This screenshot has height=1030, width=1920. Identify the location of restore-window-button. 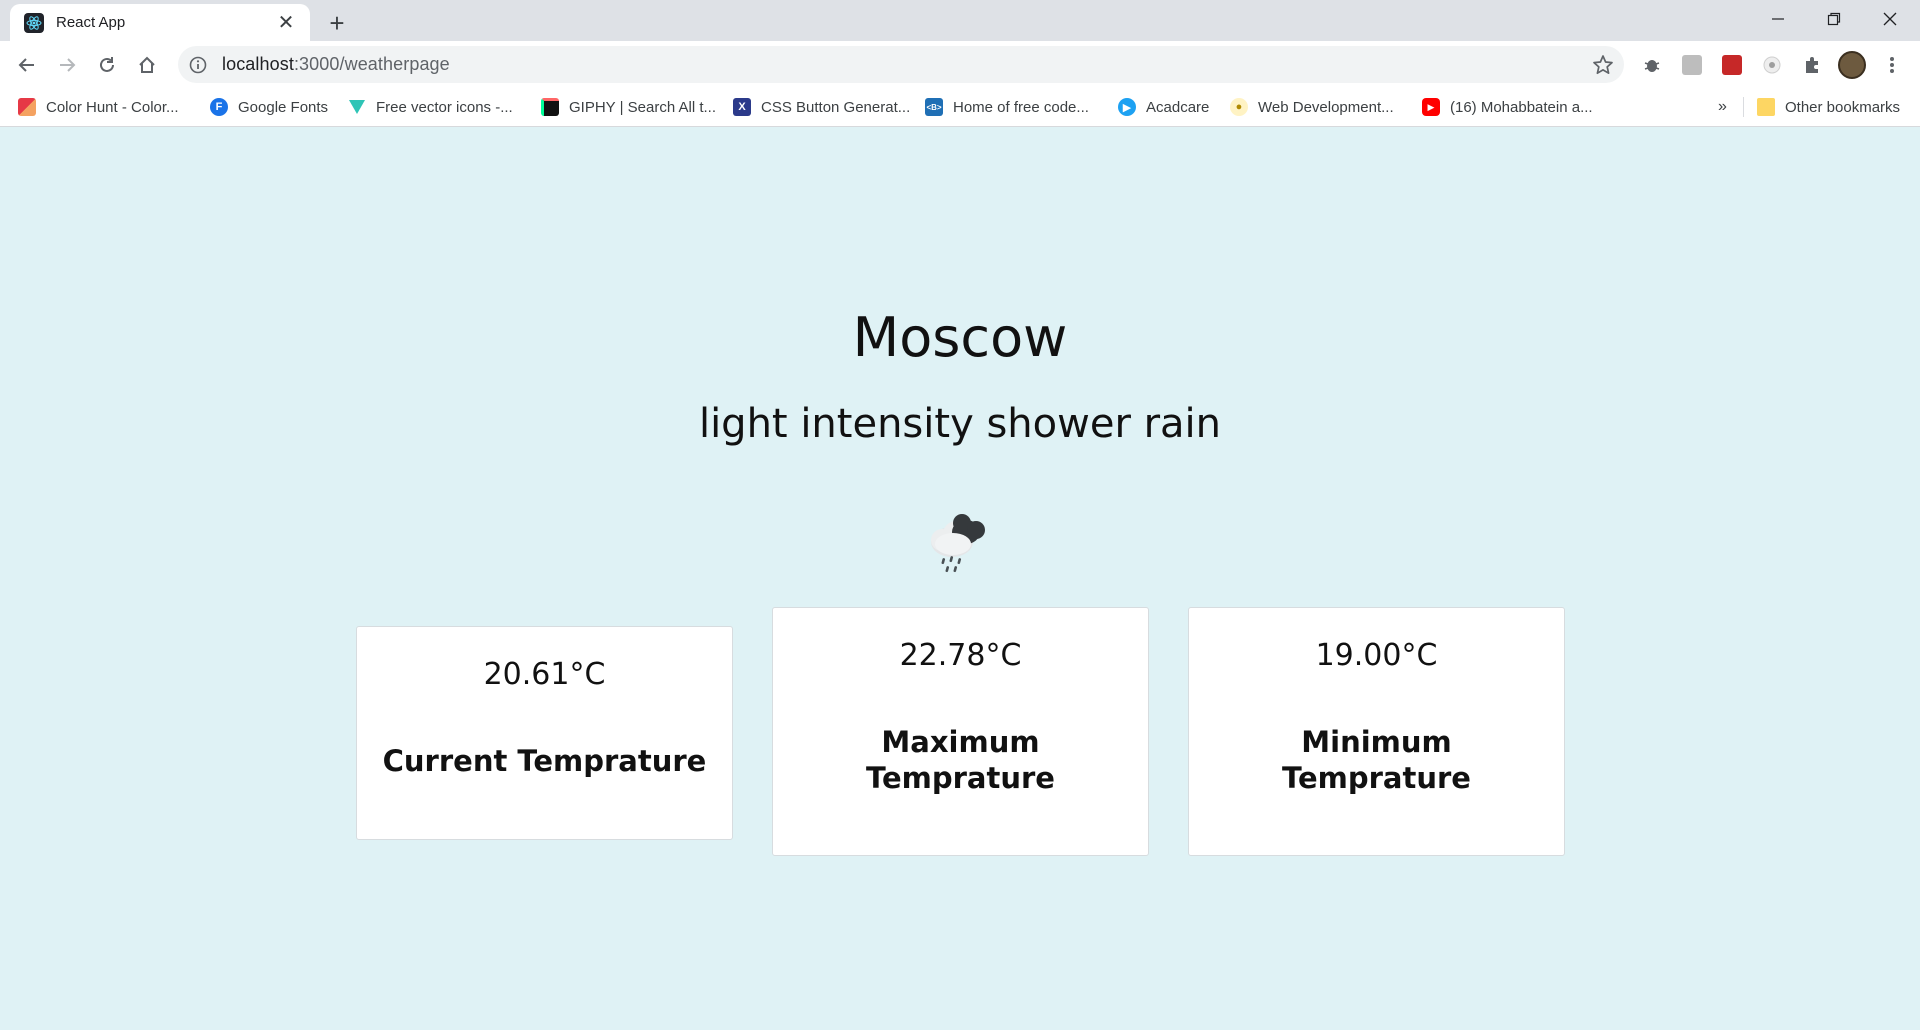
(1834, 19).